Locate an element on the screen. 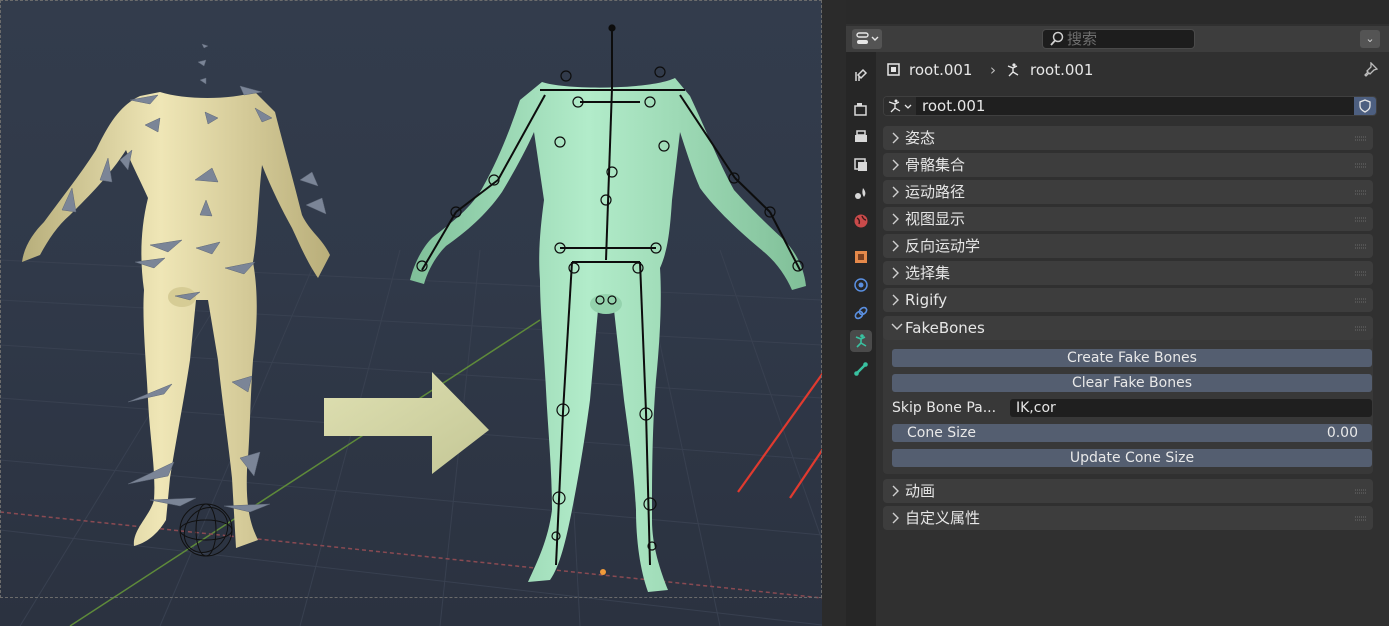 Image resolution: width=1389 pixels, height=626 pixels. properties-tabs is located at coordinates (861, 339).